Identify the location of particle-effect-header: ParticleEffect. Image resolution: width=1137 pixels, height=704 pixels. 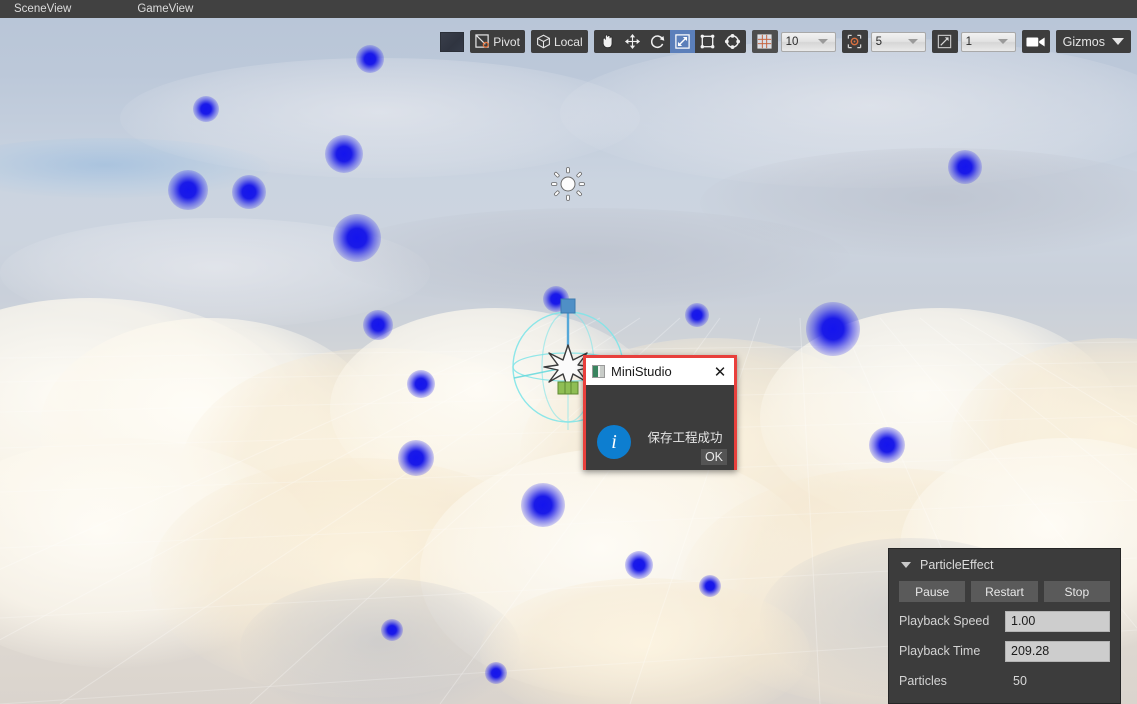
(1004, 565).